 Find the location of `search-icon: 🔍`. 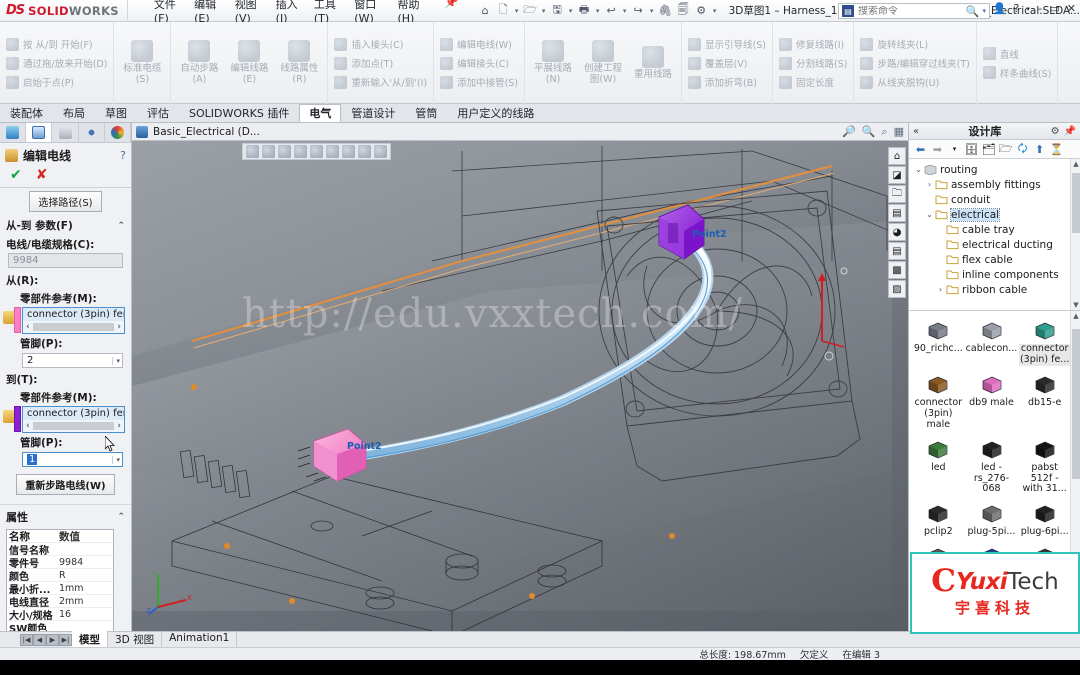

search-icon: 🔍 is located at coordinates (973, 11).